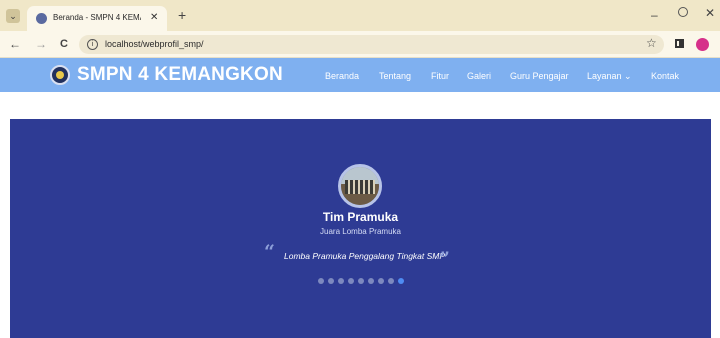 The image size is (720, 338). Describe the element at coordinates (371, 44) in the screenshot. I see `address-bar: i localhost/webprofil_smp/` at that location.